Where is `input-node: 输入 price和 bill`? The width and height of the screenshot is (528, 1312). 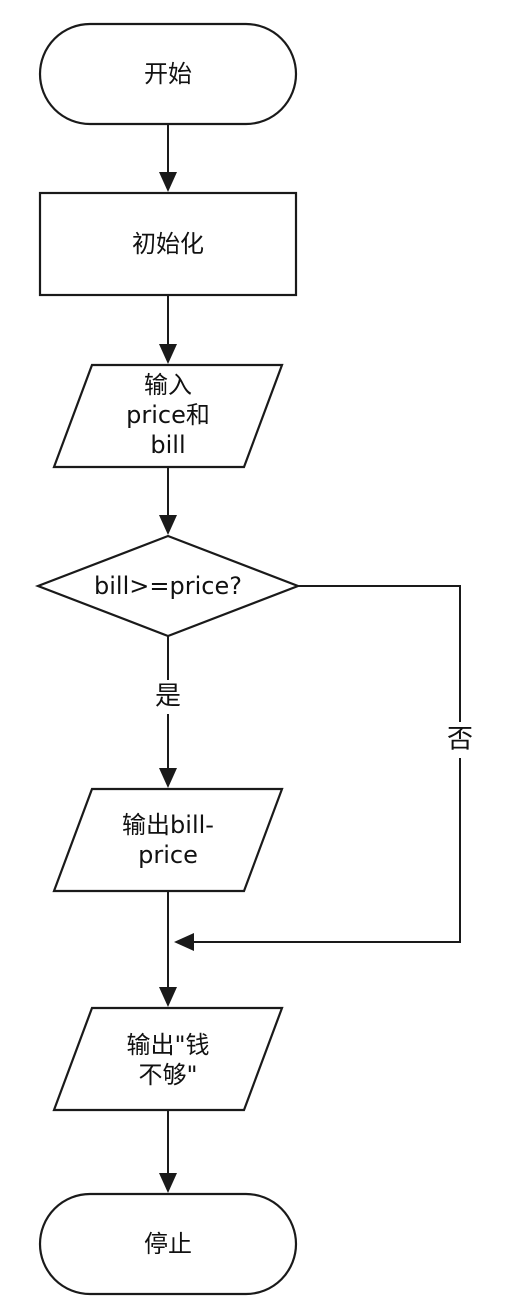 input-node: 输入 price和 bill is located at coordinates (168, 416).